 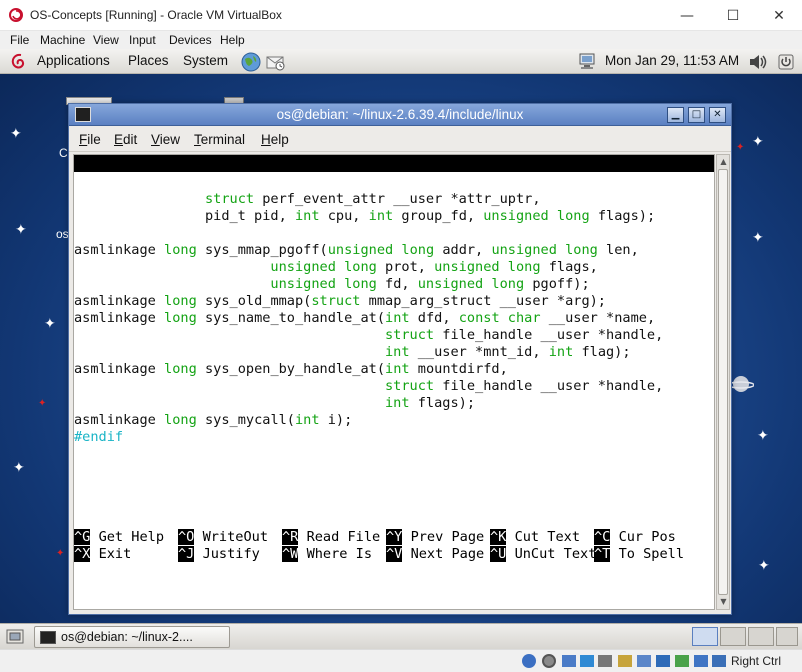 I want to click on volume-icon, so click(x=759, y=62).